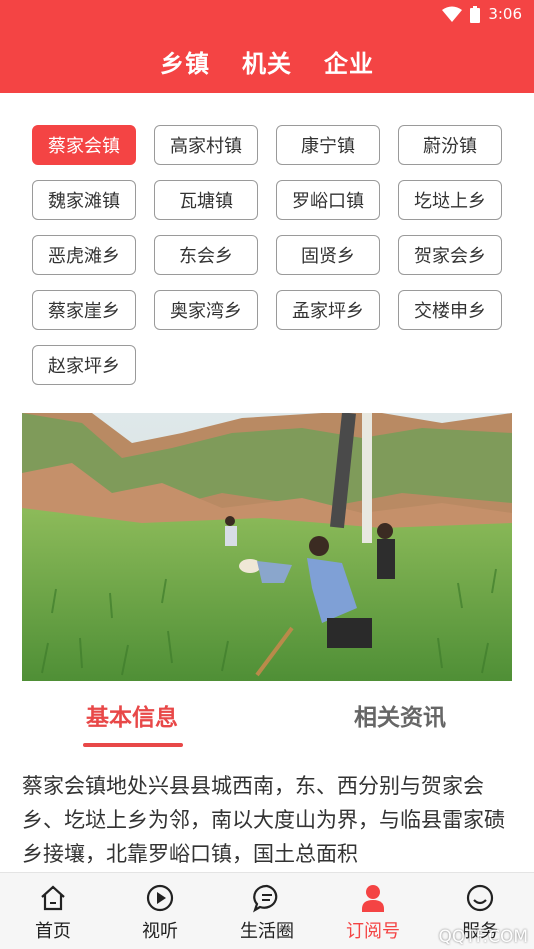 This screenshot has height=949, width=534. Describe the element at coordinates (373, 914) in the screenshot. I see `nav-subscription: 订阅号` at that location.